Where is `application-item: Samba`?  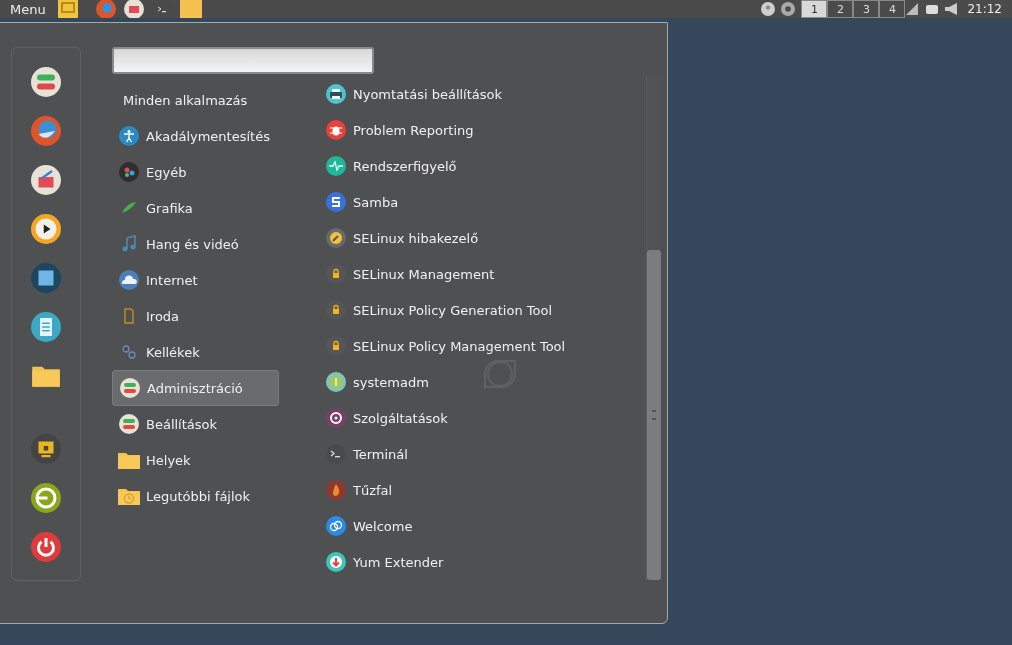 application-item: Samba is located at coordinates (483, 202).